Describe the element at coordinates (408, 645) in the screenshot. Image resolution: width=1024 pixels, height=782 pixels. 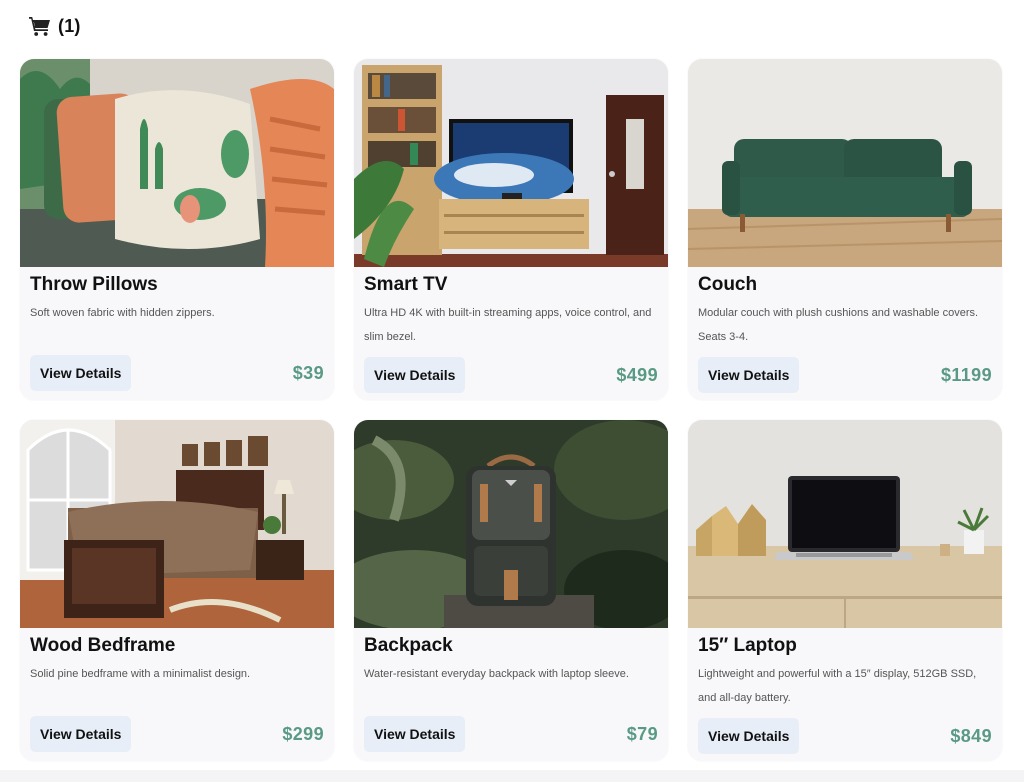
I see `product-title: Backpack` at that location.